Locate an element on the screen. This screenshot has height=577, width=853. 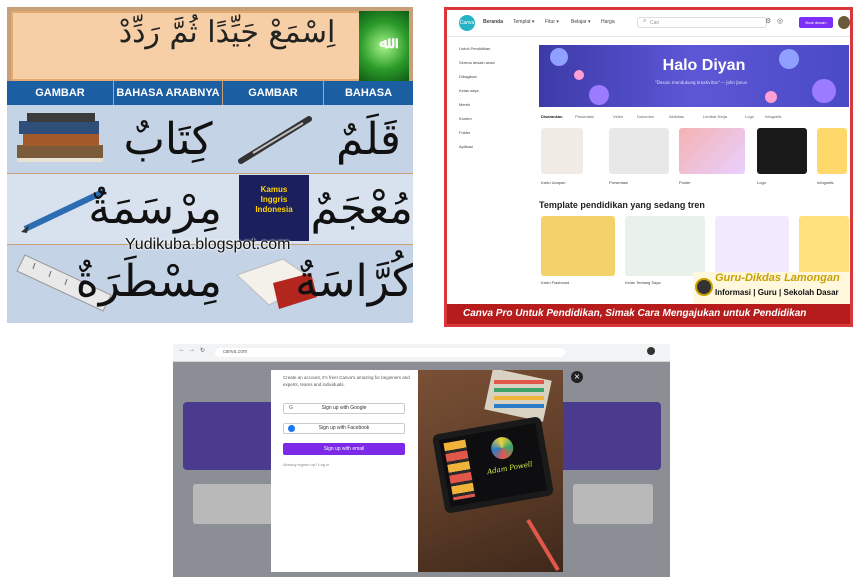
sidebar-item-education: Untuk Pendidikan is located at coordinates (474, 48).